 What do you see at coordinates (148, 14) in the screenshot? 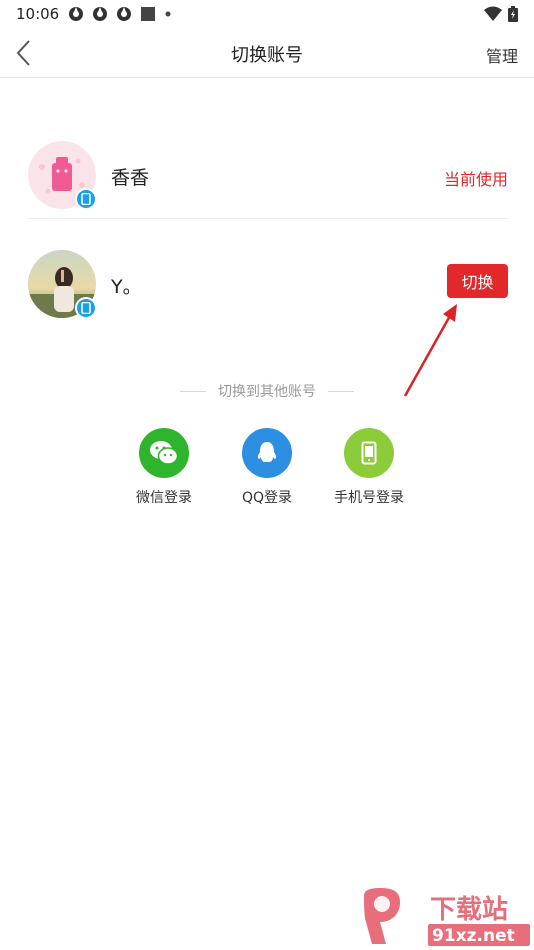
I see `square-icon` at bounding box center [148, 14].